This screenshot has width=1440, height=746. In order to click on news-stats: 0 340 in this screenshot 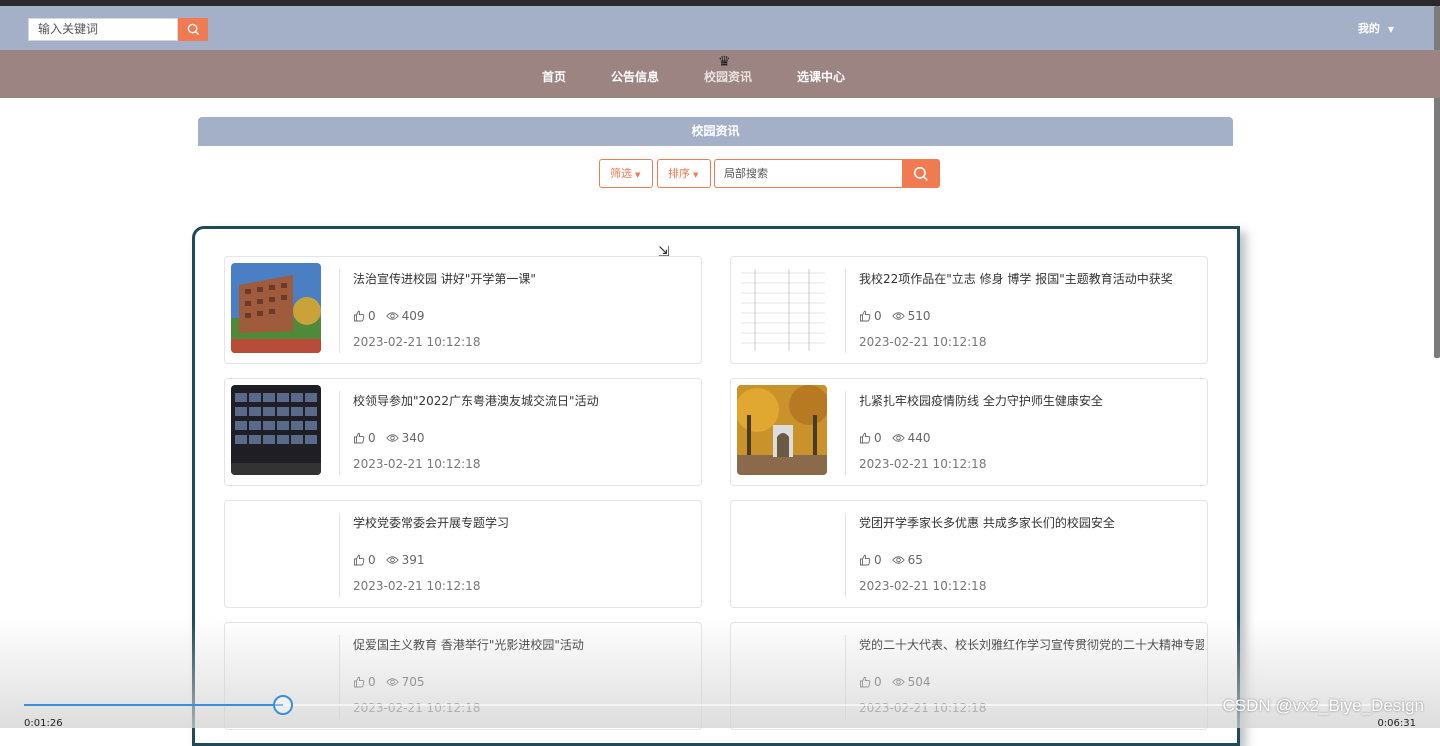, I will do `click(394, 438)`.